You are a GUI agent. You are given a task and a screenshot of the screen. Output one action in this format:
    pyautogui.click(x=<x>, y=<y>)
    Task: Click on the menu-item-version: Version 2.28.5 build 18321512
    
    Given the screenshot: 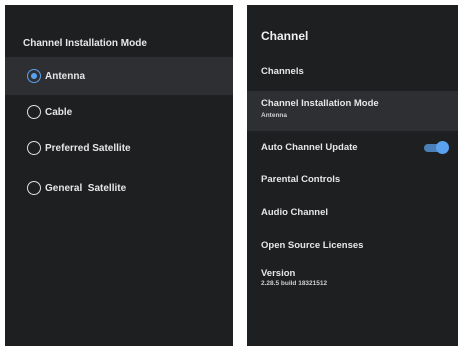 What is the action you would take?
    pyautogui.click(x=352, y=277)
    